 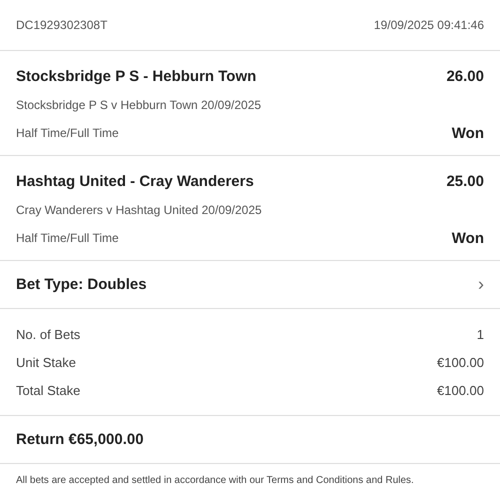 What do you see at coordinates (465, 76) in the screenshot?
I see `selection-odds: 26.00` at bounding box center [465, 76].